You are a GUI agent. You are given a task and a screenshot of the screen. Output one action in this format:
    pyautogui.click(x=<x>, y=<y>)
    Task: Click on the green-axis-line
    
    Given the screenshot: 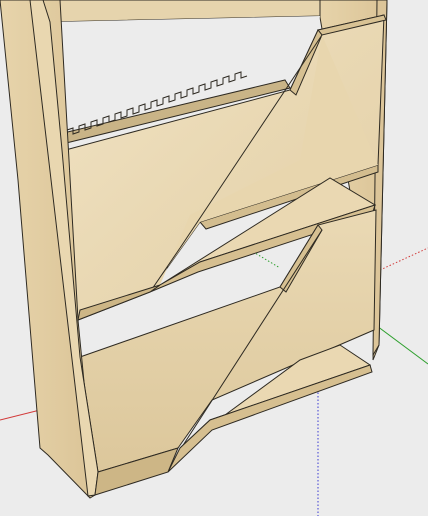 What is the action you would take?
    pyautogui.click(x=402, y=345)
    